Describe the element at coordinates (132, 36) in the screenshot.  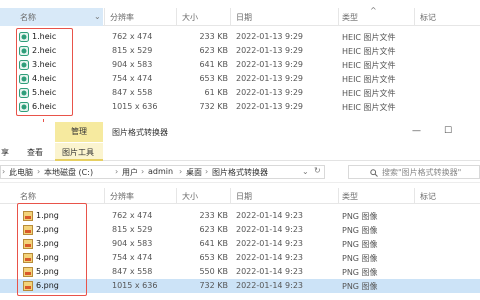
I see `file-resolution: 762 x 474` at that location.